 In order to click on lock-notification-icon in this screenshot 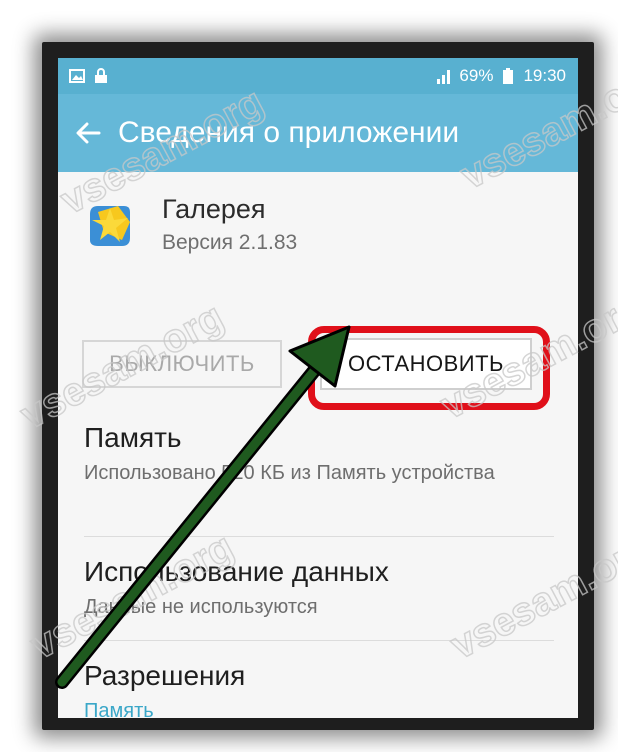, I will do `click(101, 75)`.